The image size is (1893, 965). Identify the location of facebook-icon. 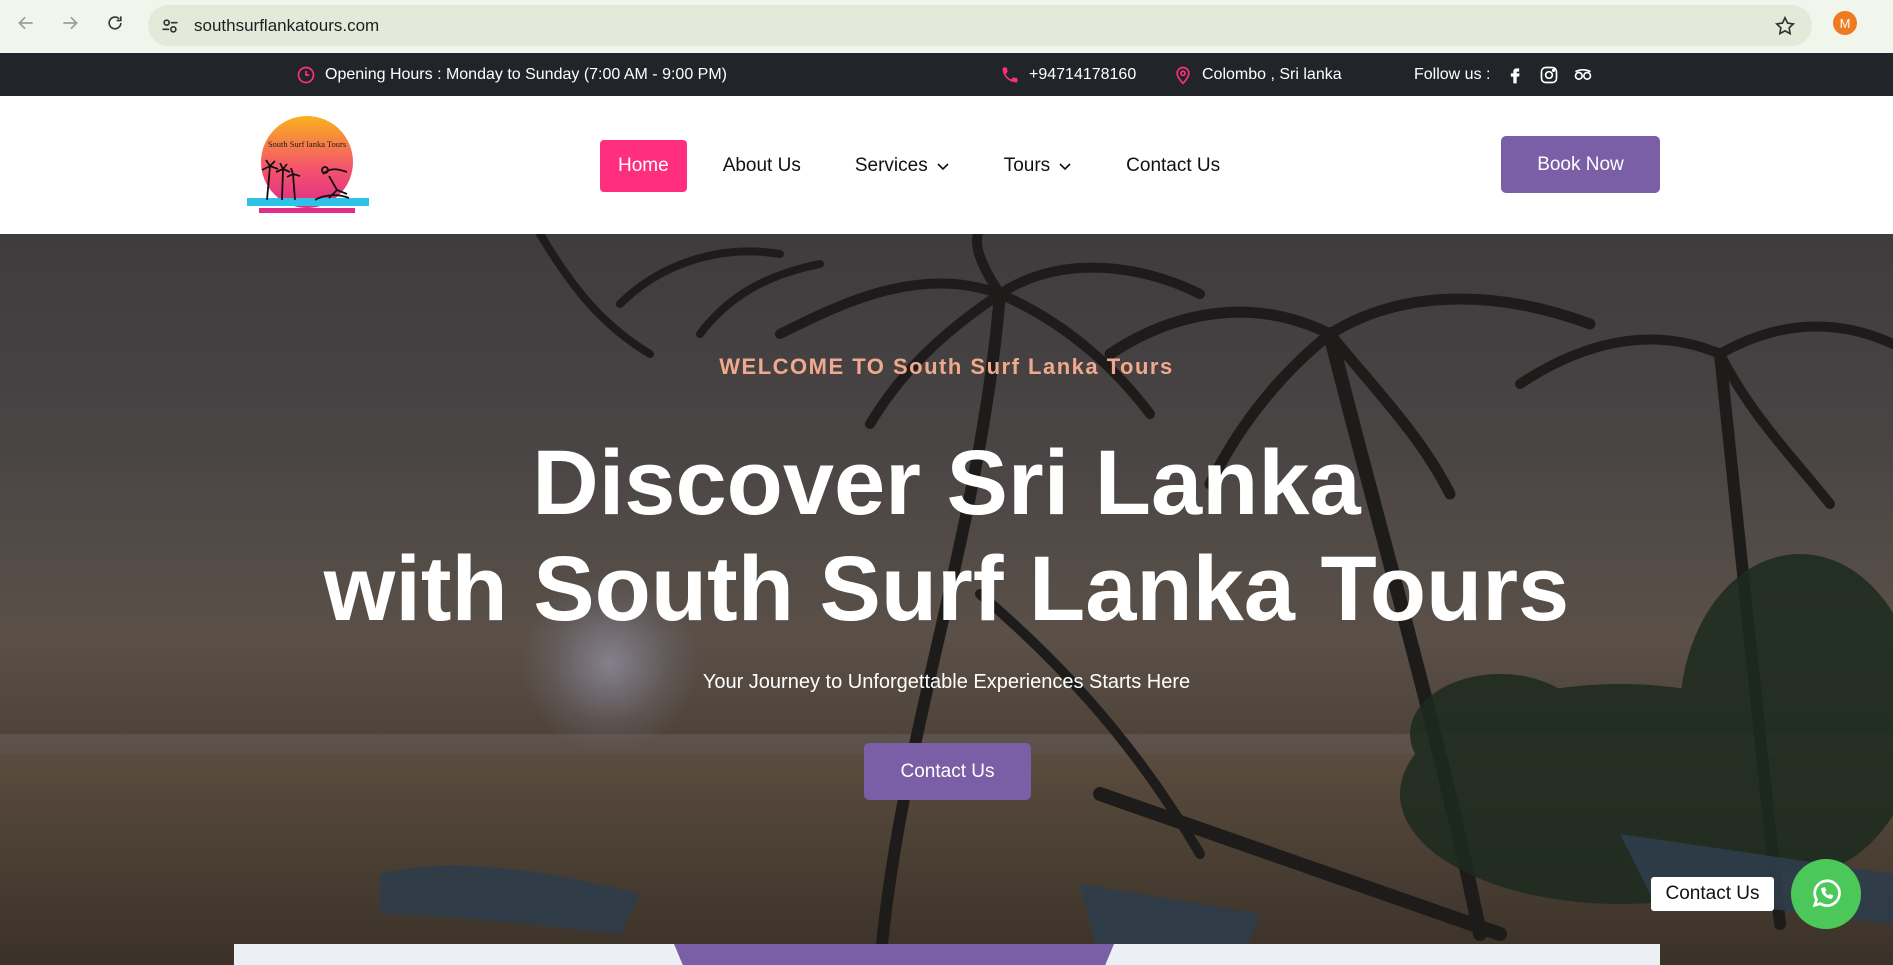
(1515, 75).